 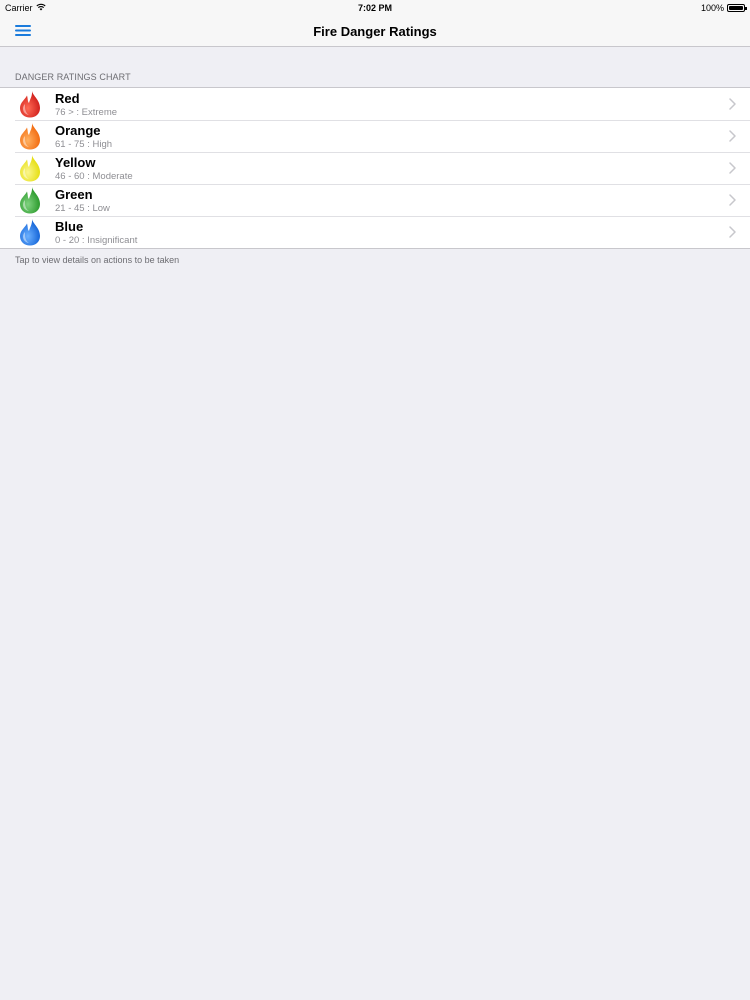 I want to click on rating-range: 76 > : Extreme, so click(x=86, y=112).